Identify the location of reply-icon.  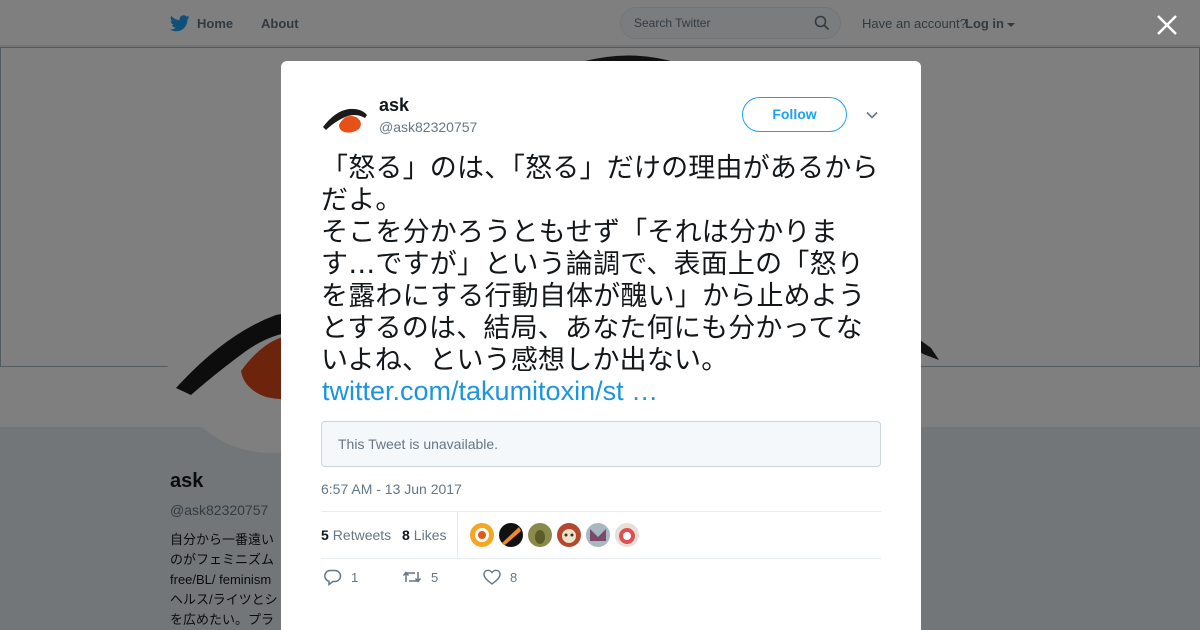
(333, 577).